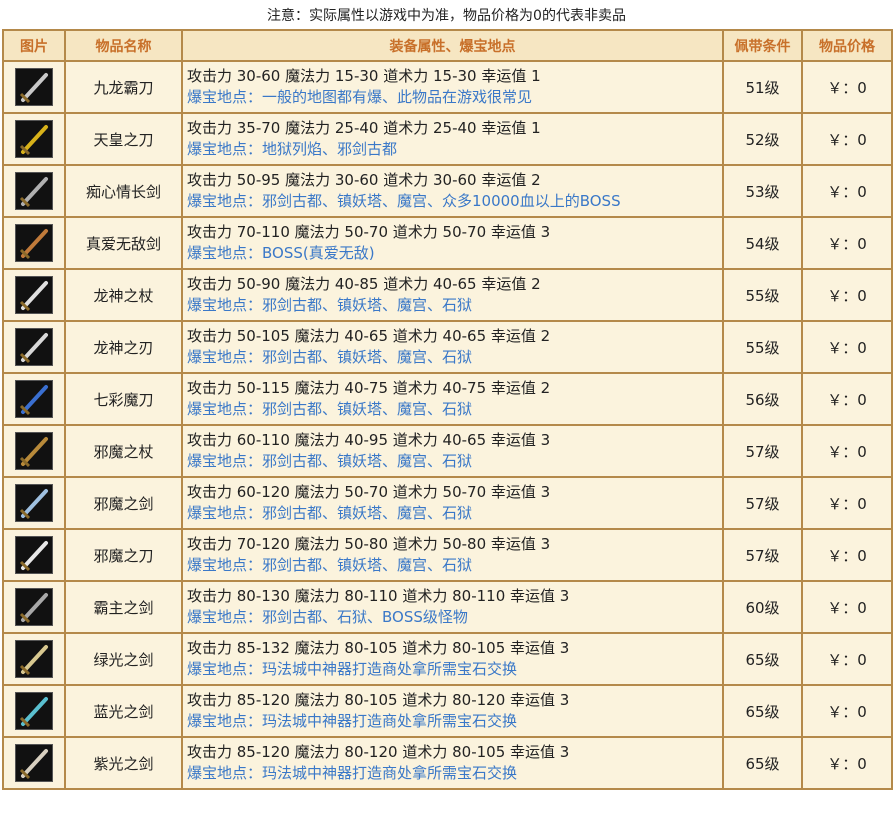 This screenshot has width=893, height=821. Describe the element at coordinates (34, 399) in the screenshot. I see `rainbow-blade-icon` at that location.